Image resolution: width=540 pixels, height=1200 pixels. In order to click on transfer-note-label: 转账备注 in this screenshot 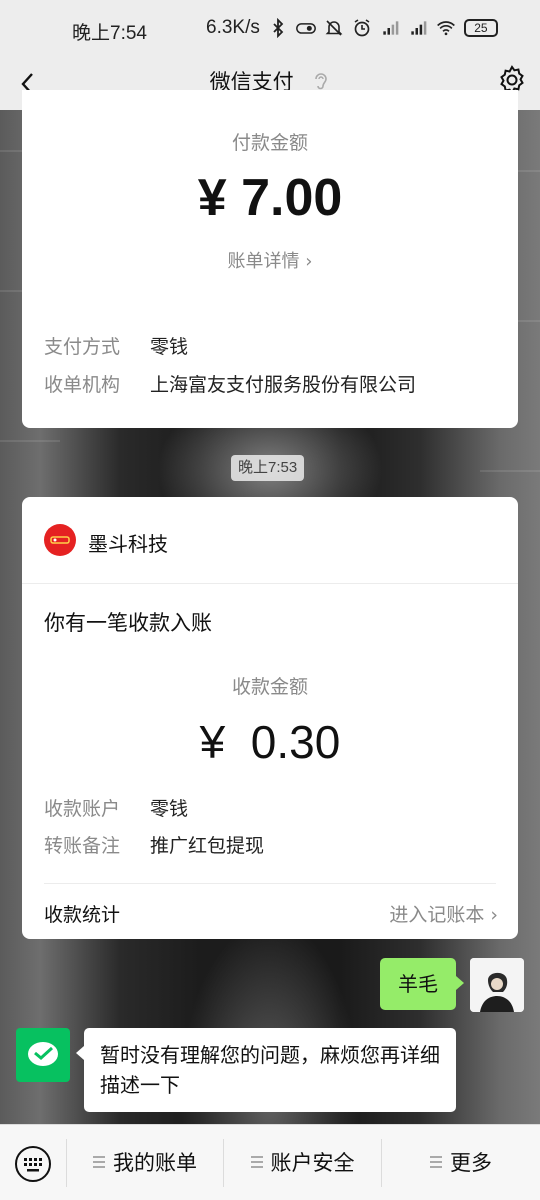, I will do `click(82, 846)`.